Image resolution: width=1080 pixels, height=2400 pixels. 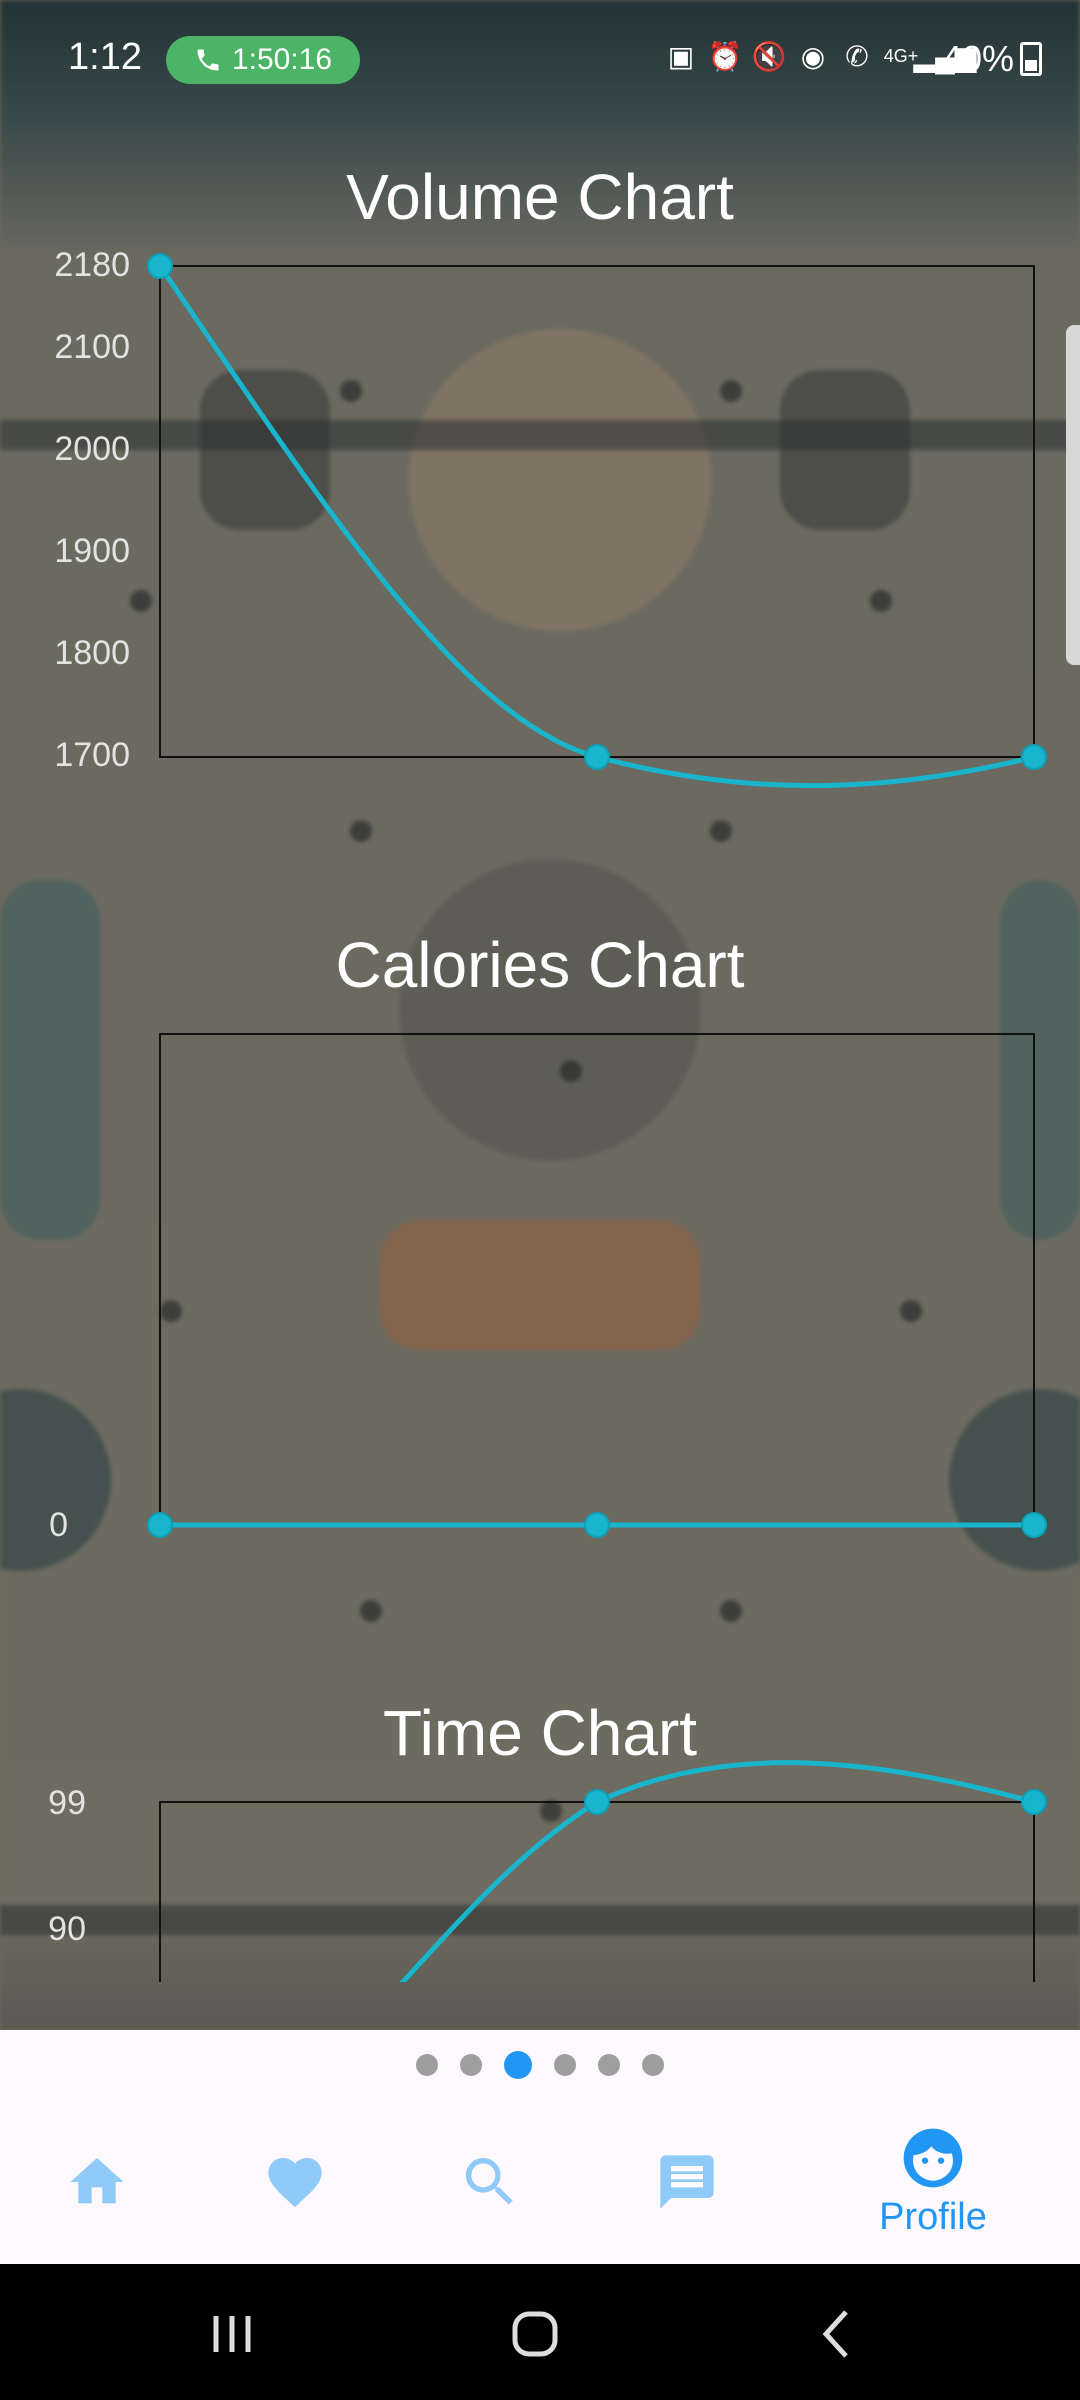 I want to click on face-icon, so click(x=933, y=2157).